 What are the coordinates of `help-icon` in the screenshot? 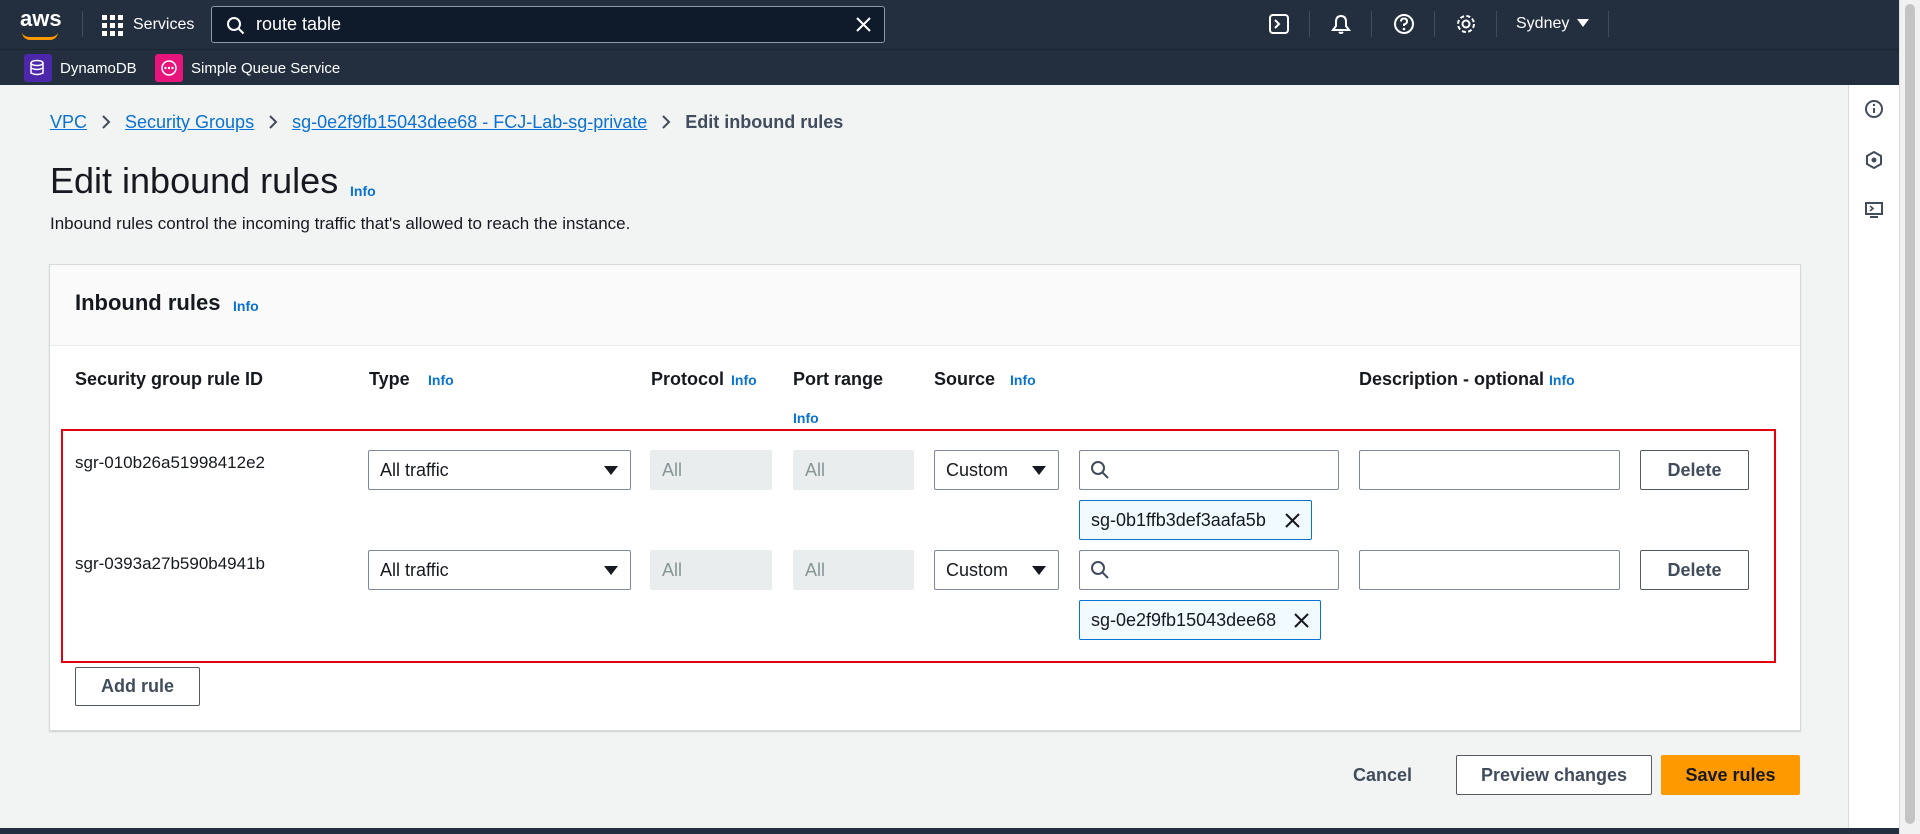 It's located at (1404, 24).